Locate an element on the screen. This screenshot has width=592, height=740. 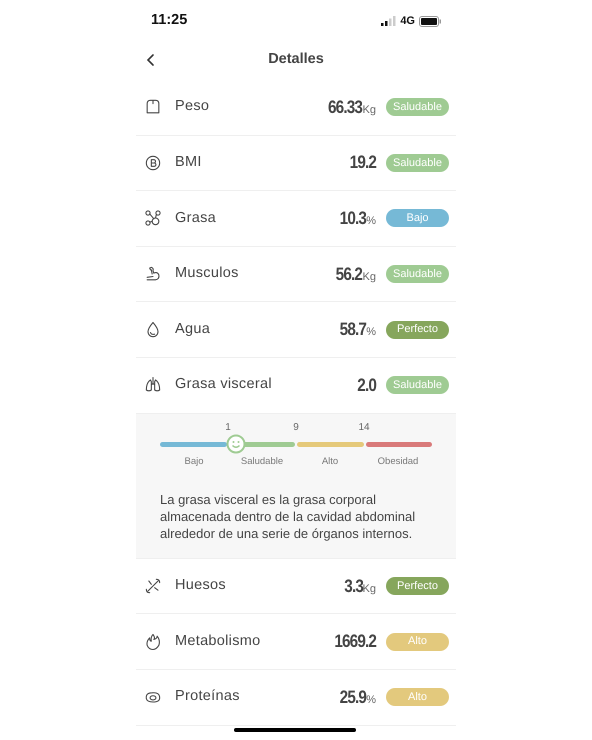
metric-label: Grasa is located at coordinates (195, 218).